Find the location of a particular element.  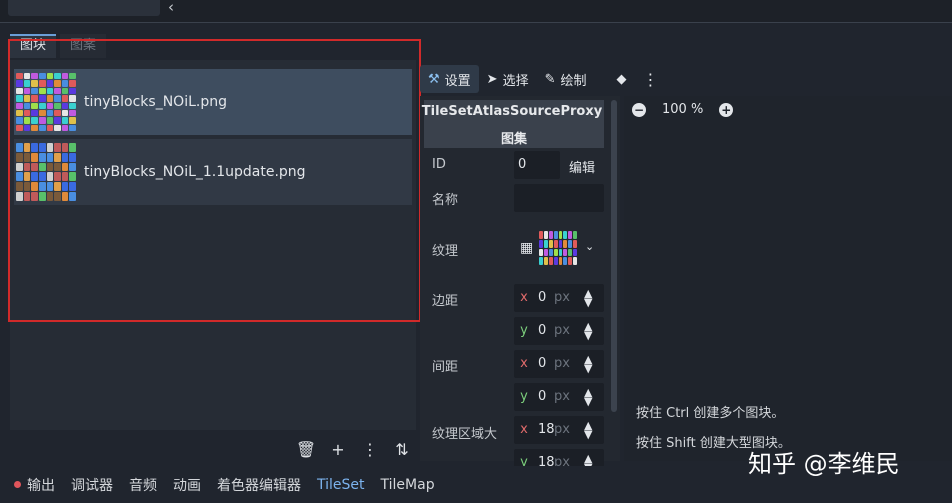

tab-debugger: 调试器 is located at coordinates (92, 485).